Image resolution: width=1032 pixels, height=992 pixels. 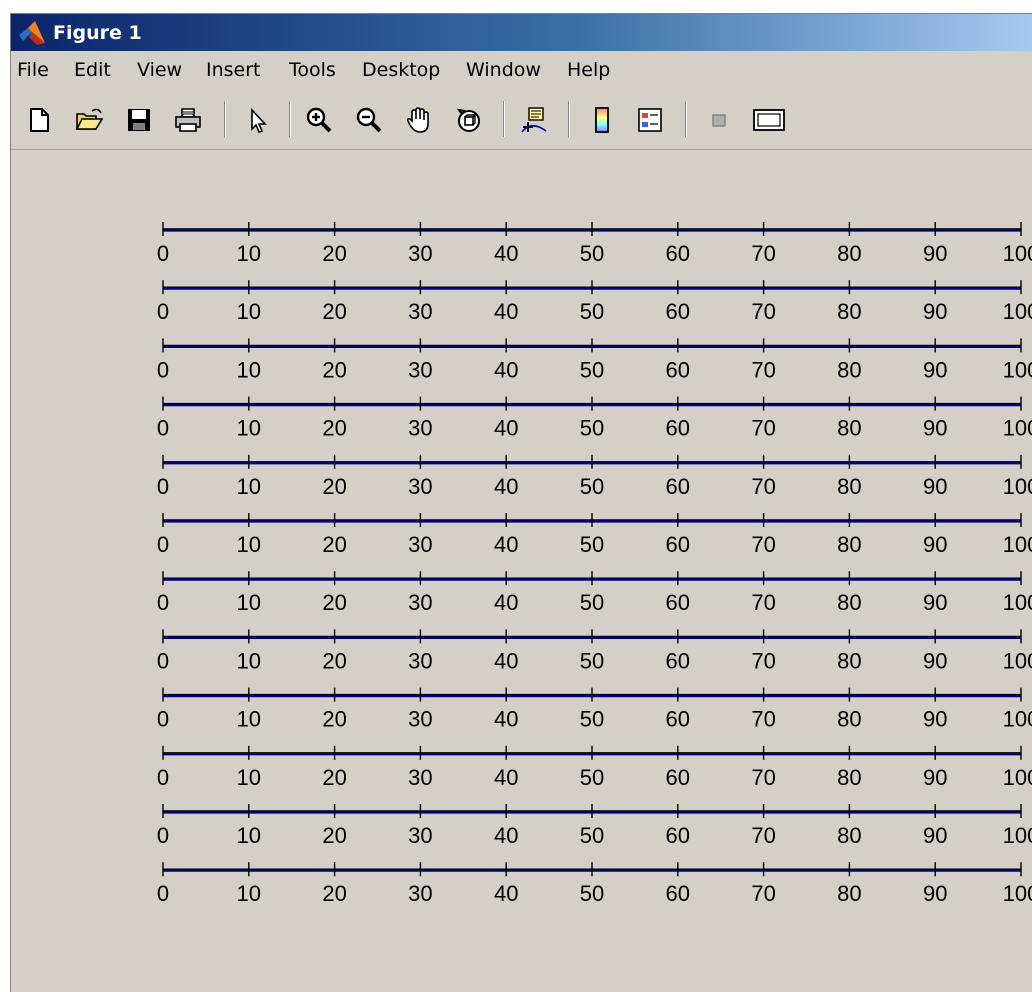 I want to click on print-button, so click(x=188, y=120).